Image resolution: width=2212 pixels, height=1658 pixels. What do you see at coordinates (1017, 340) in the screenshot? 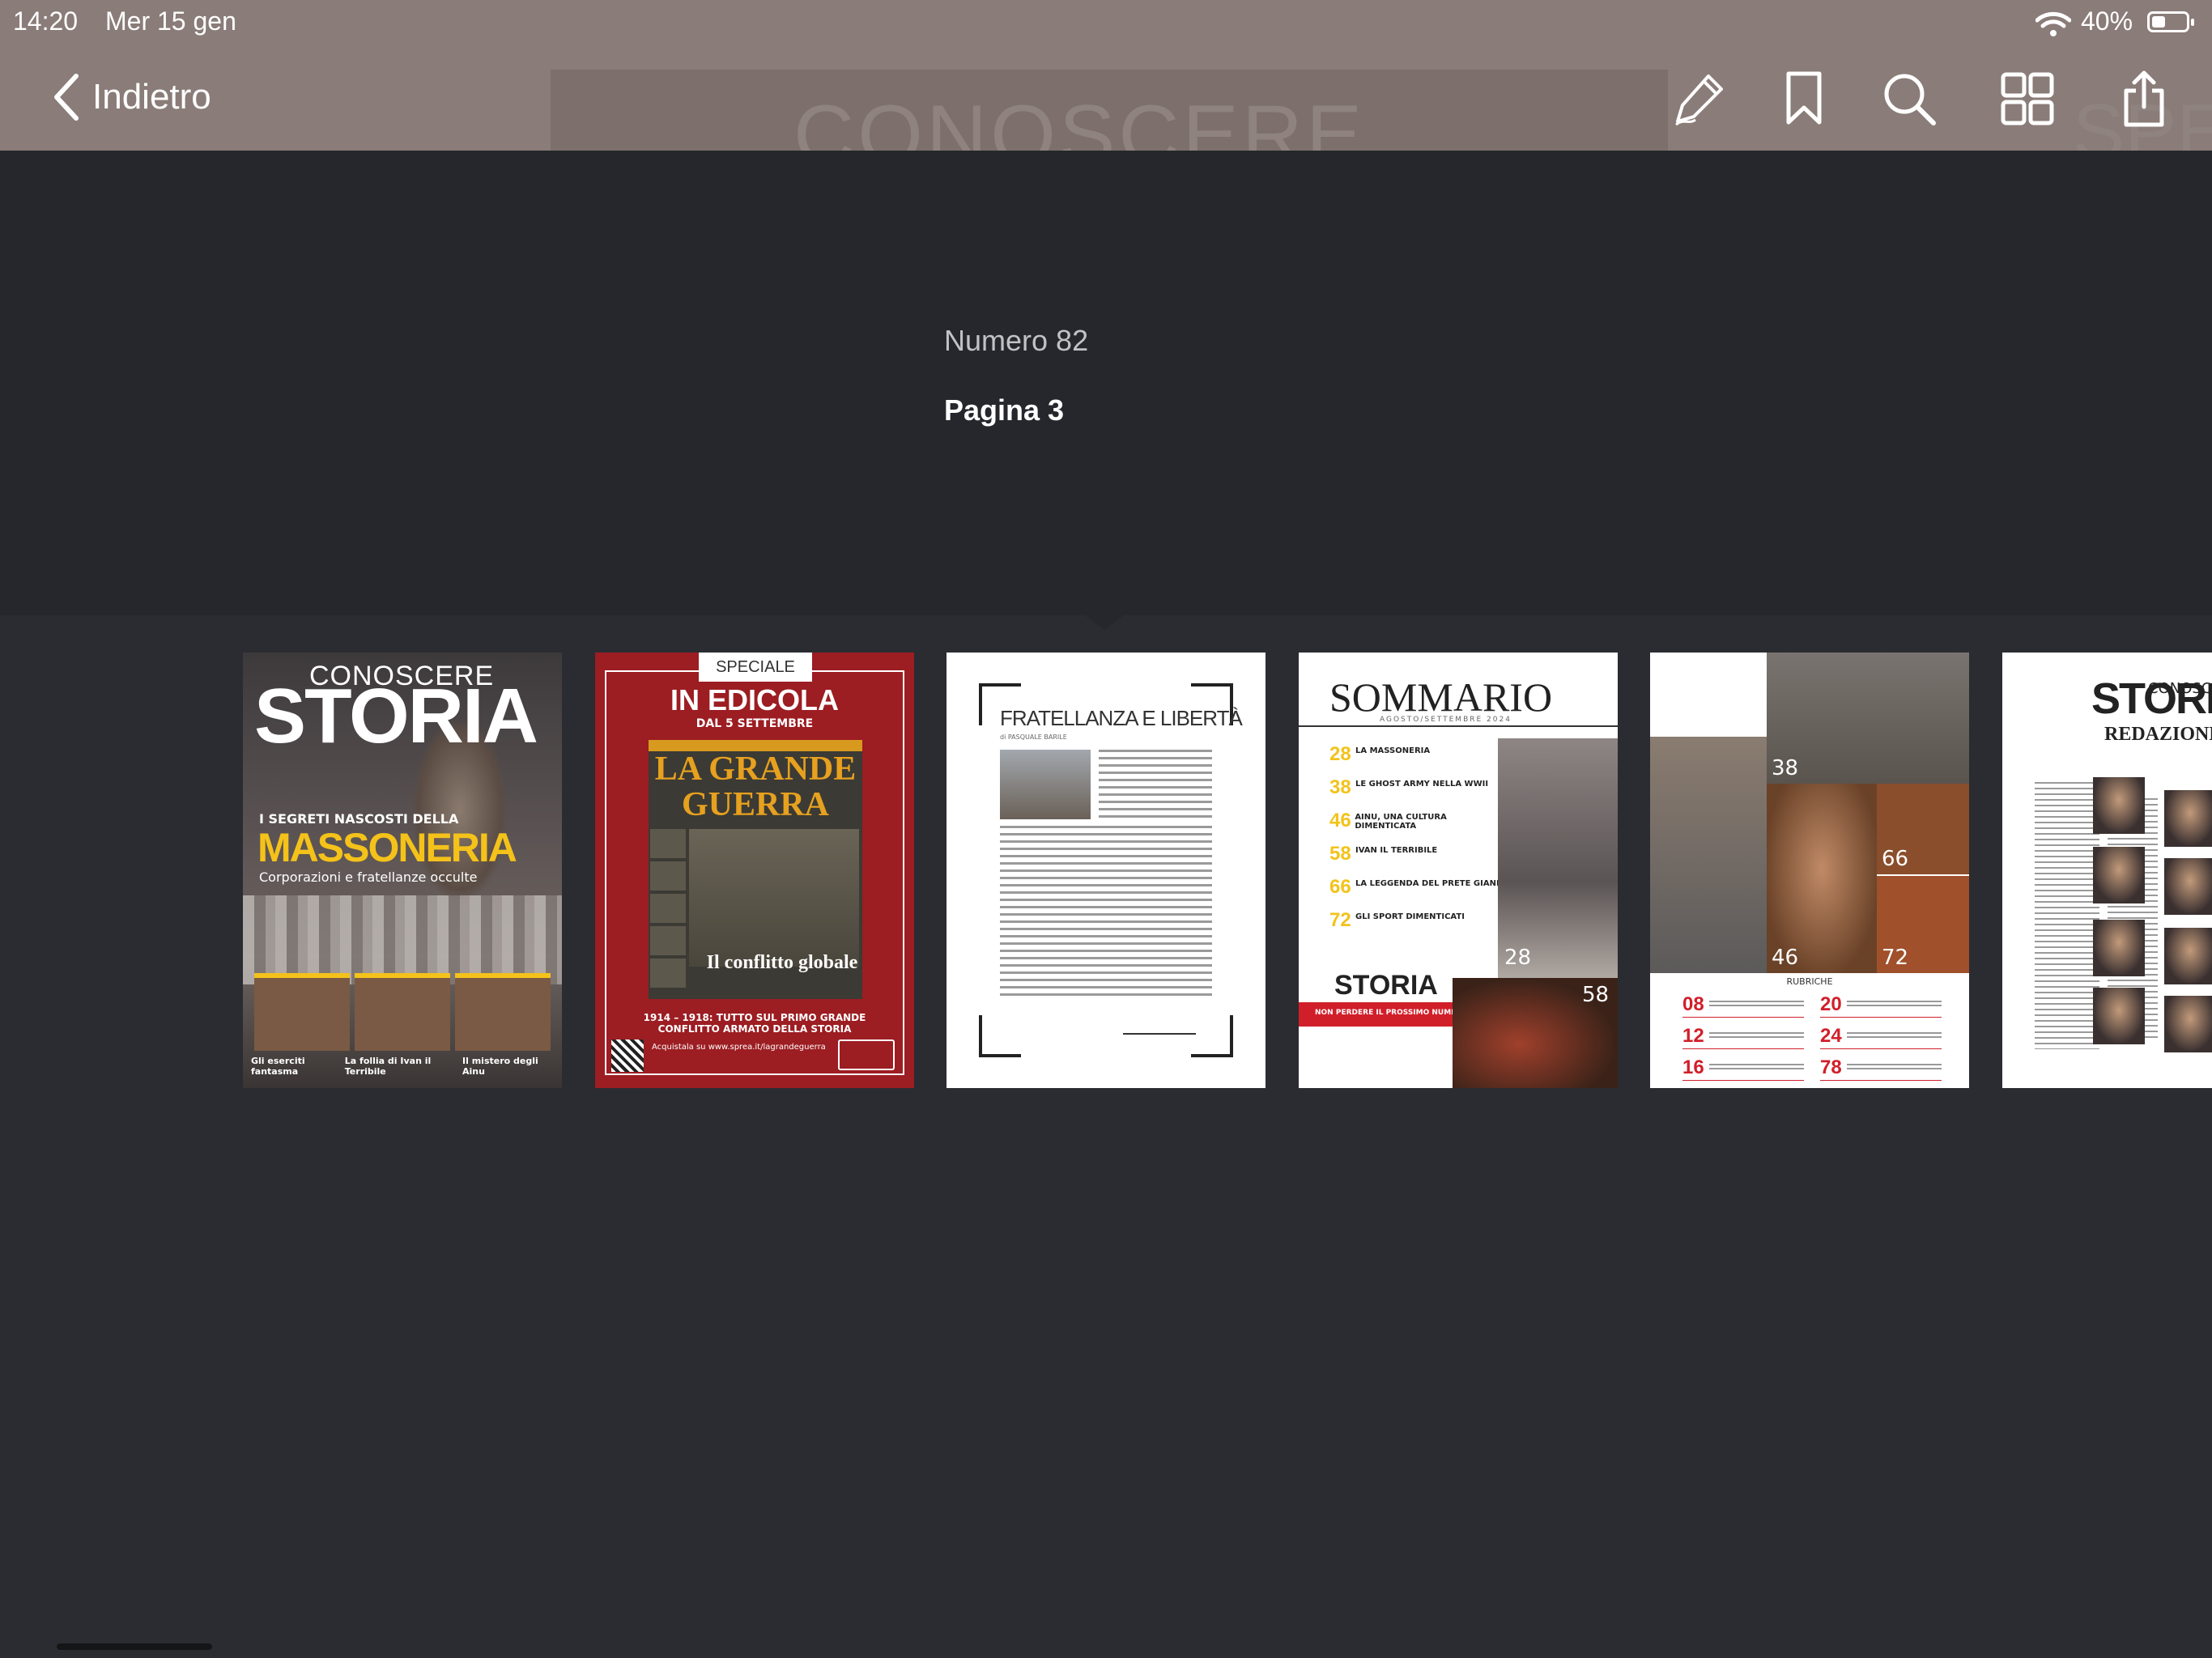
I see `issue-number: Numero 82` at bounding box center [1017, 340].